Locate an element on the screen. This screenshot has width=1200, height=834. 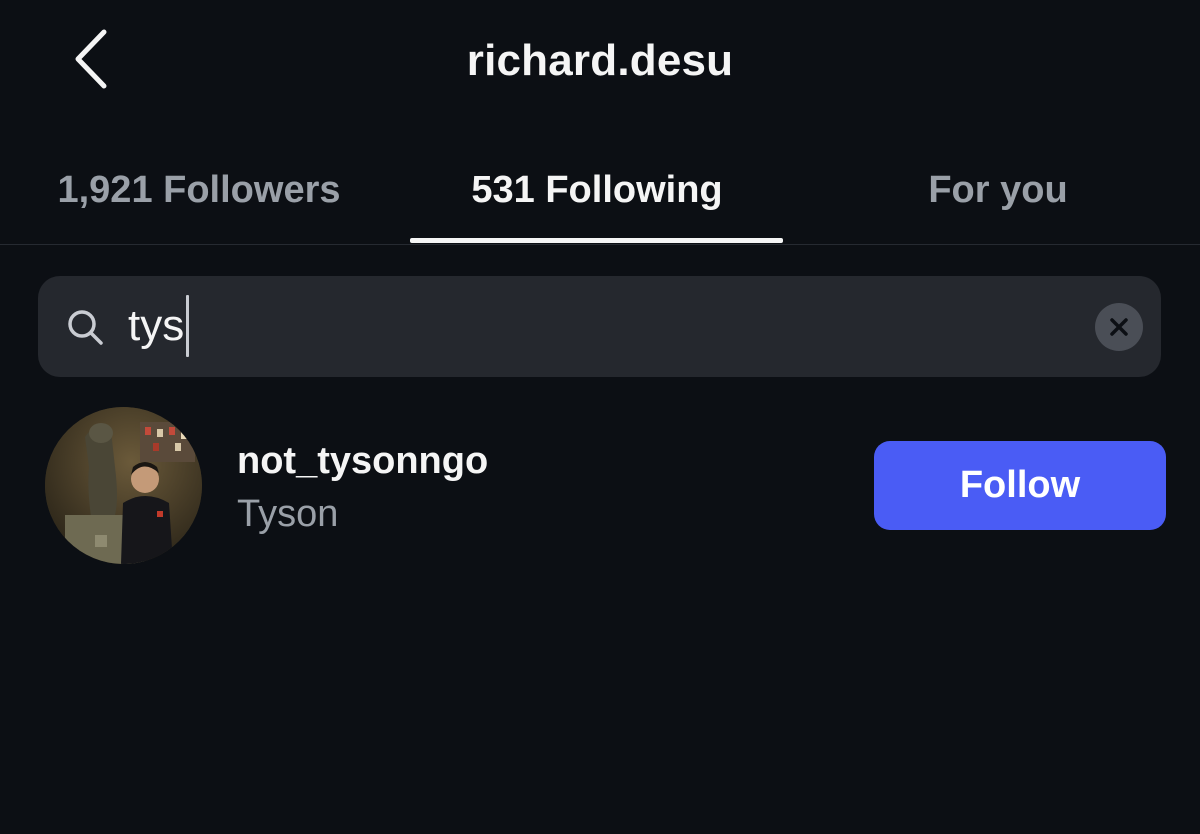
tab-bar: 1,921 Followers 531 Following For you is located at coordinates (600, 192).